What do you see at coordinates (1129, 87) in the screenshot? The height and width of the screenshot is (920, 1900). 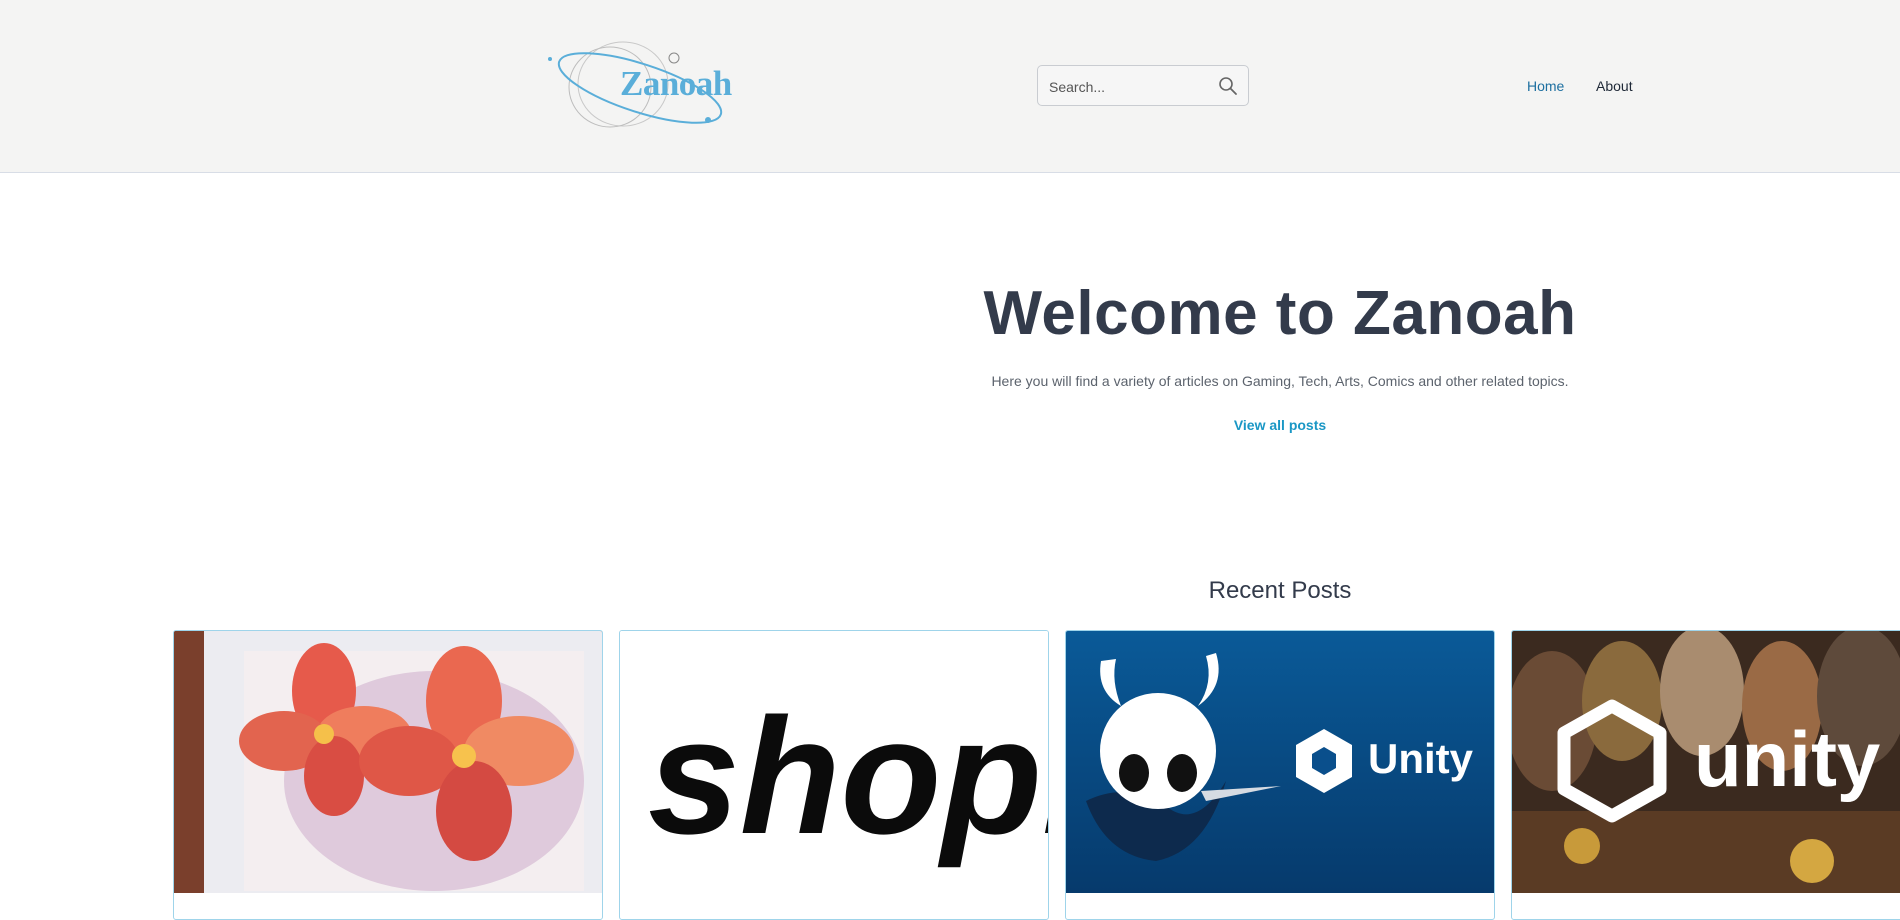 I see `search-input` at bounding box center [1129, 87].